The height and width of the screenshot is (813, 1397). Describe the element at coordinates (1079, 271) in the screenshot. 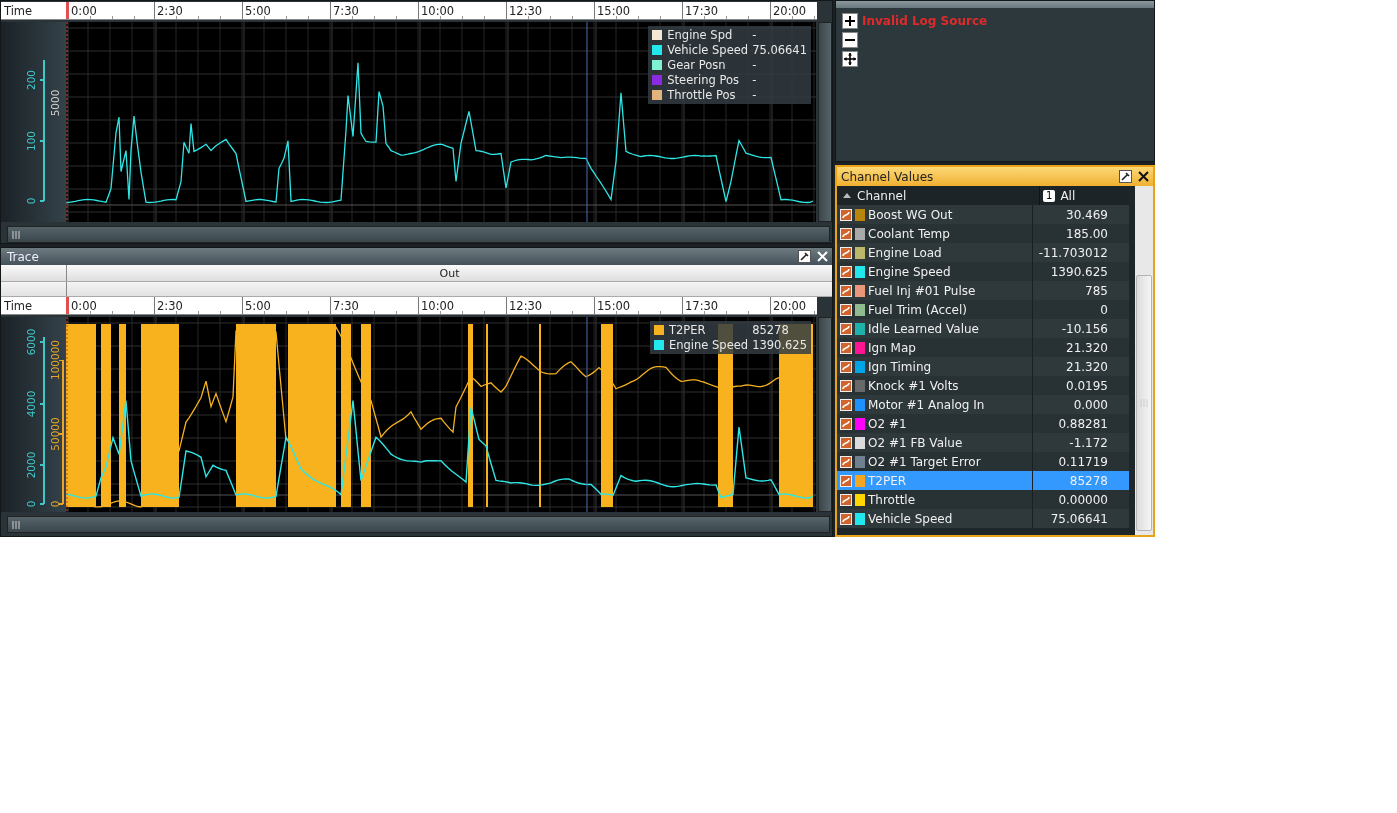

I see `channel-value: 1390.625` at that location.